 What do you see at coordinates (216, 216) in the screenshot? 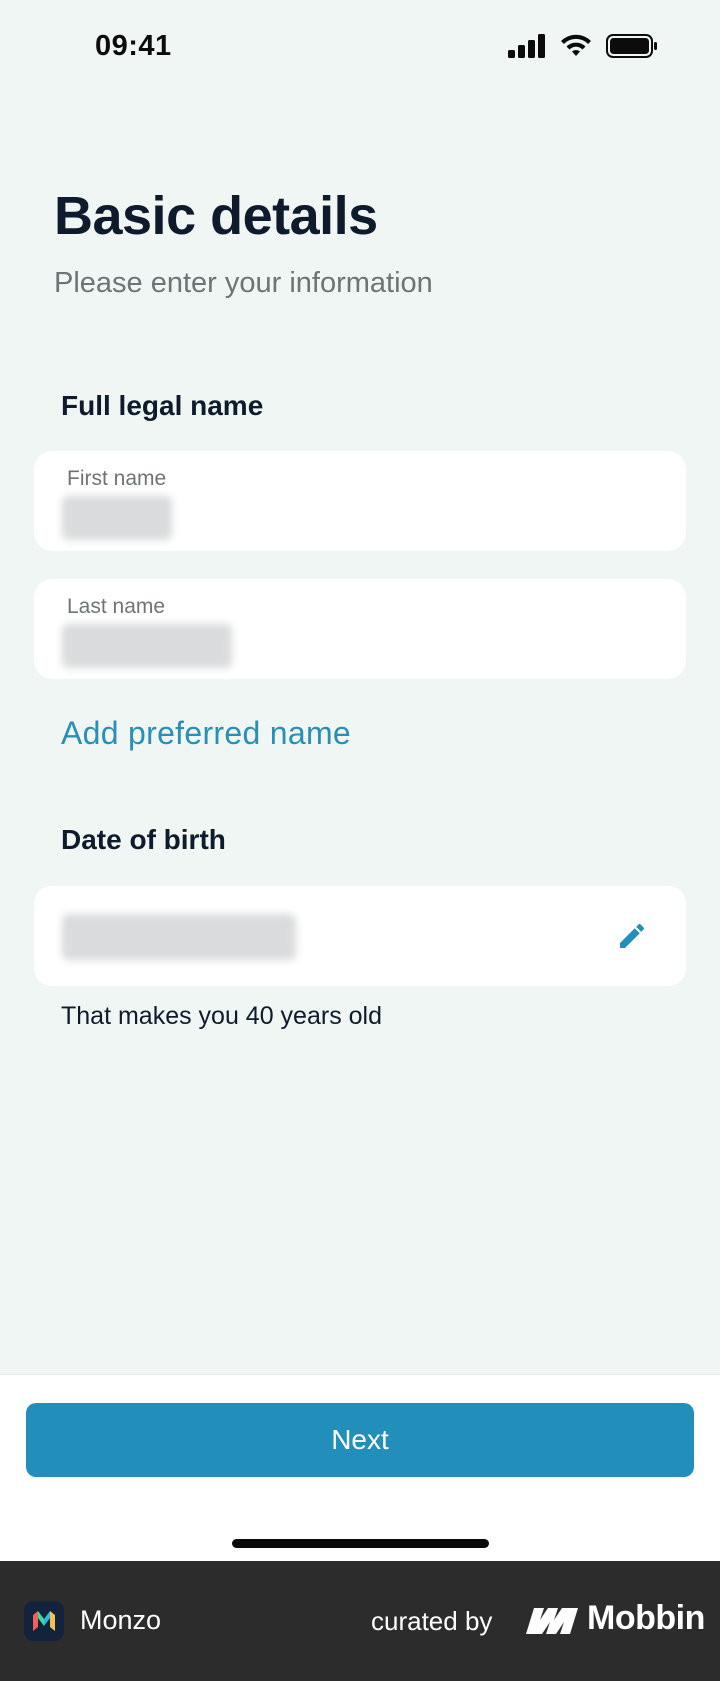
I see `page-title: Basic details` at bounding box center [216, 216].